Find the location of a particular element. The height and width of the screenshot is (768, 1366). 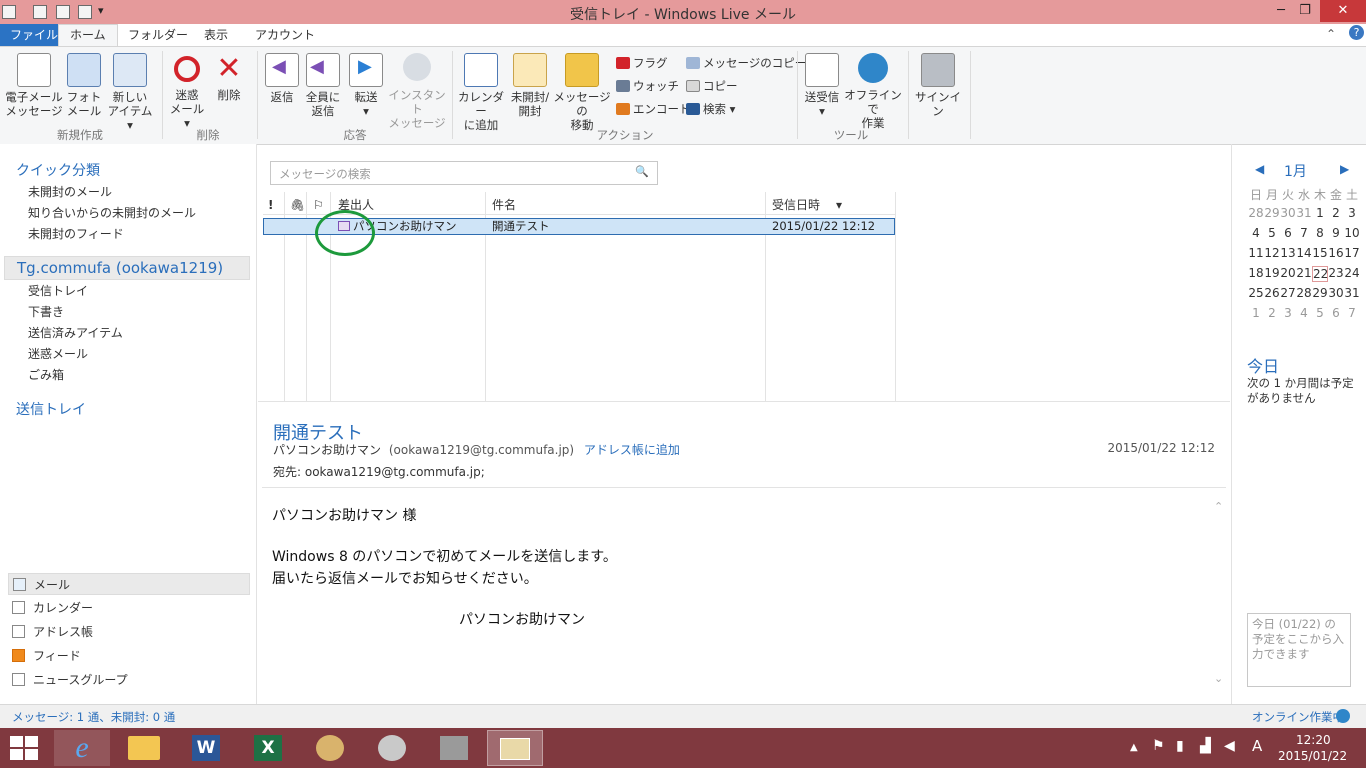

internet-explorer-icon: e is located at coordinates (82, 748).